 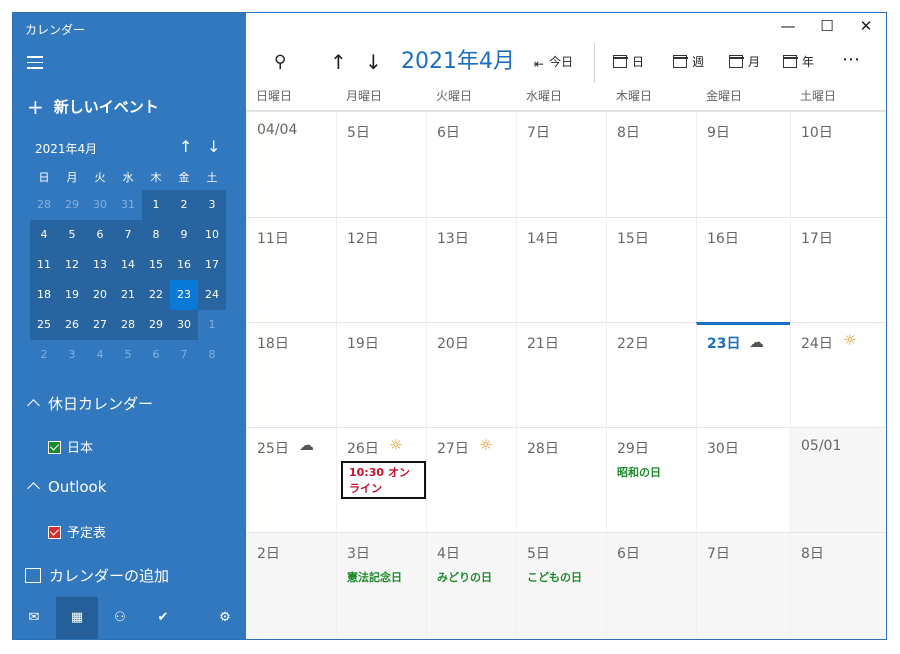 I want to click on mini-calendar-prev-arrow-icon: ↑, so click(x=185, y=146).